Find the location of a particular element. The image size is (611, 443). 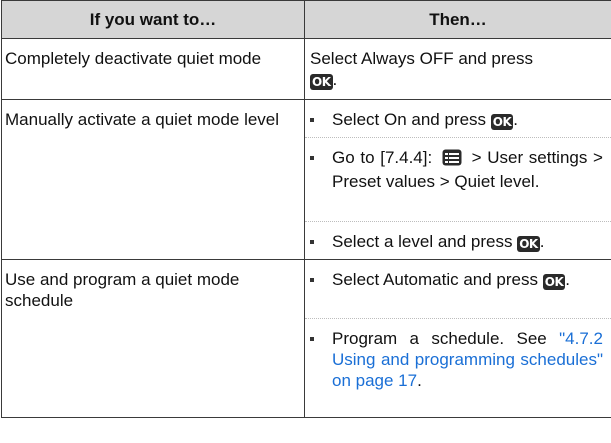

list-item: Select On and press OK. is located at coordinates (458, 118).